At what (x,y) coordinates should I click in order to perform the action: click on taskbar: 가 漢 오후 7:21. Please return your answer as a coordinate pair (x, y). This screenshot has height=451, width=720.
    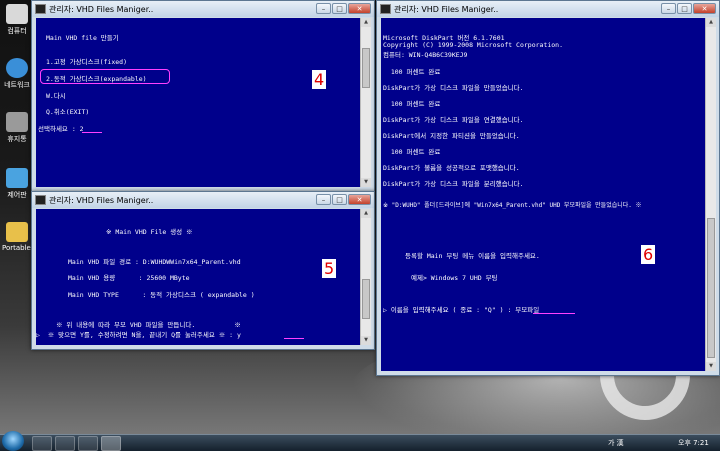
    Looking at the image, I should click on (360, 441).